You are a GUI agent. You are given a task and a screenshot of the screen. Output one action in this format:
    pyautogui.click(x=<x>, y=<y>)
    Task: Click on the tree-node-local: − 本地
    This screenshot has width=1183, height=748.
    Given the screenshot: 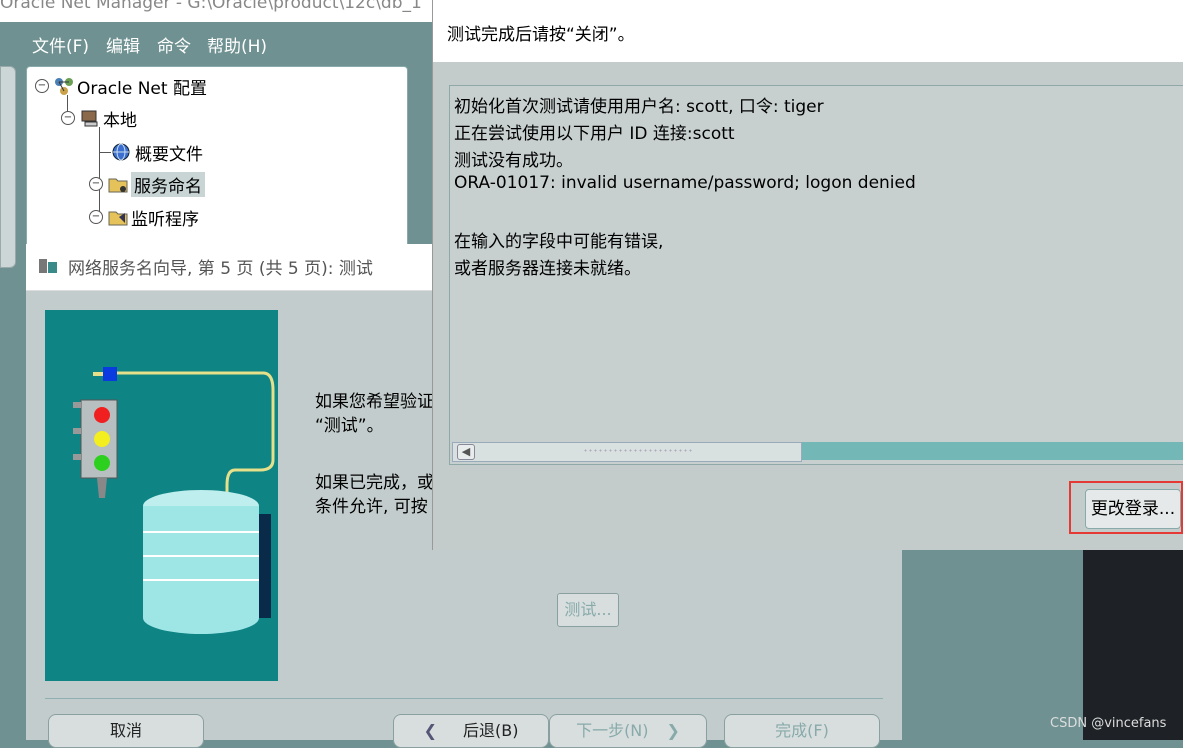 What is the action you would take?
    pyautogui.click(x=99, y=118)
    